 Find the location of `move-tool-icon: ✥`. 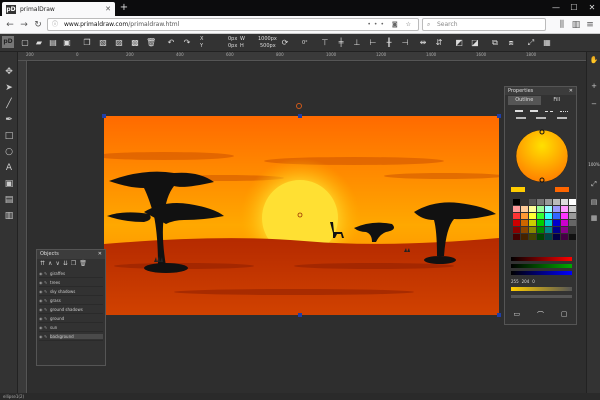

move-tool-icon: ✥ is located at coordinates (9, 72).